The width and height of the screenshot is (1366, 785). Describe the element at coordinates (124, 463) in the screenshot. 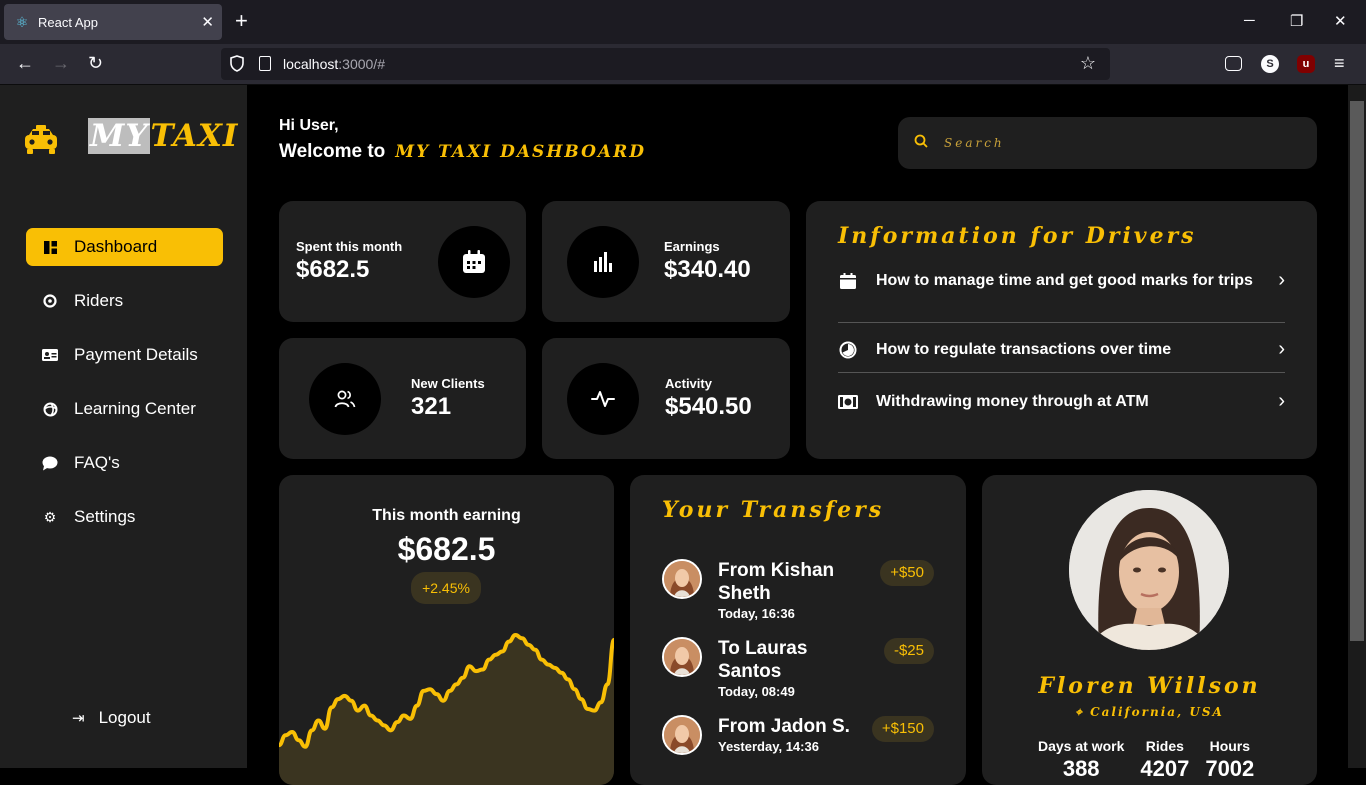

I see `sidebar-item-faqs: FAQ's` at that location.